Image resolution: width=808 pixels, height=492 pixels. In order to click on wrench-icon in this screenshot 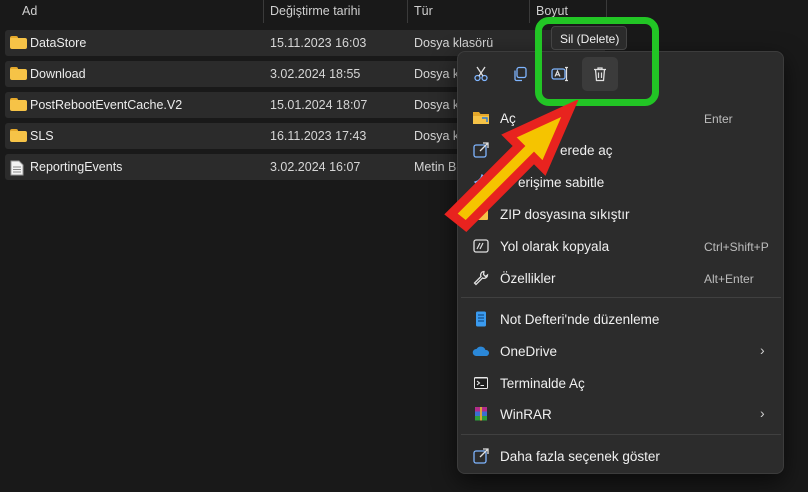, I will do `click(481, 278)`.